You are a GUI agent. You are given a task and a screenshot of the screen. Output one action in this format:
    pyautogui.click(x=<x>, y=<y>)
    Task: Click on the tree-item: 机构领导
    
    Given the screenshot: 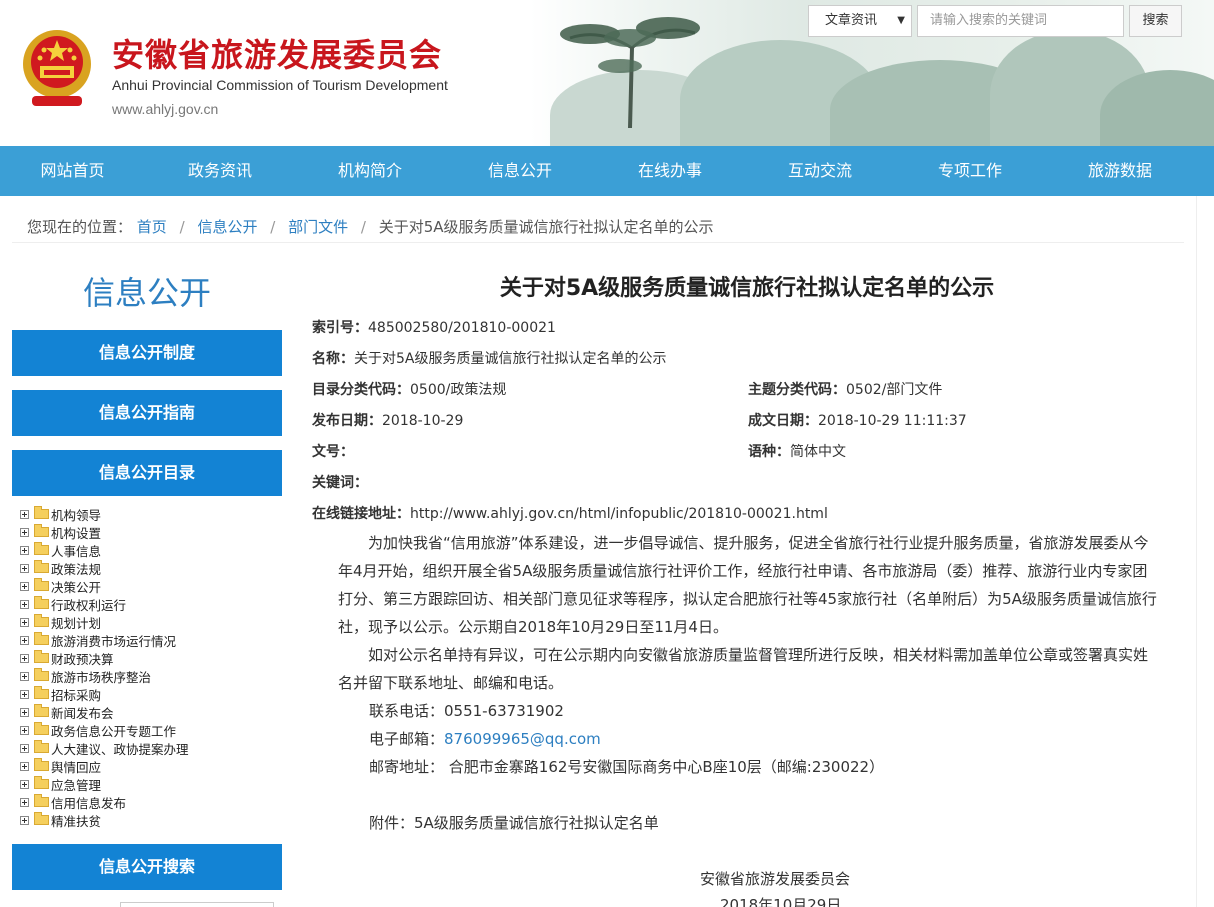 What is the action you would take?
    pyautogui.click(x=151, y=514)
    